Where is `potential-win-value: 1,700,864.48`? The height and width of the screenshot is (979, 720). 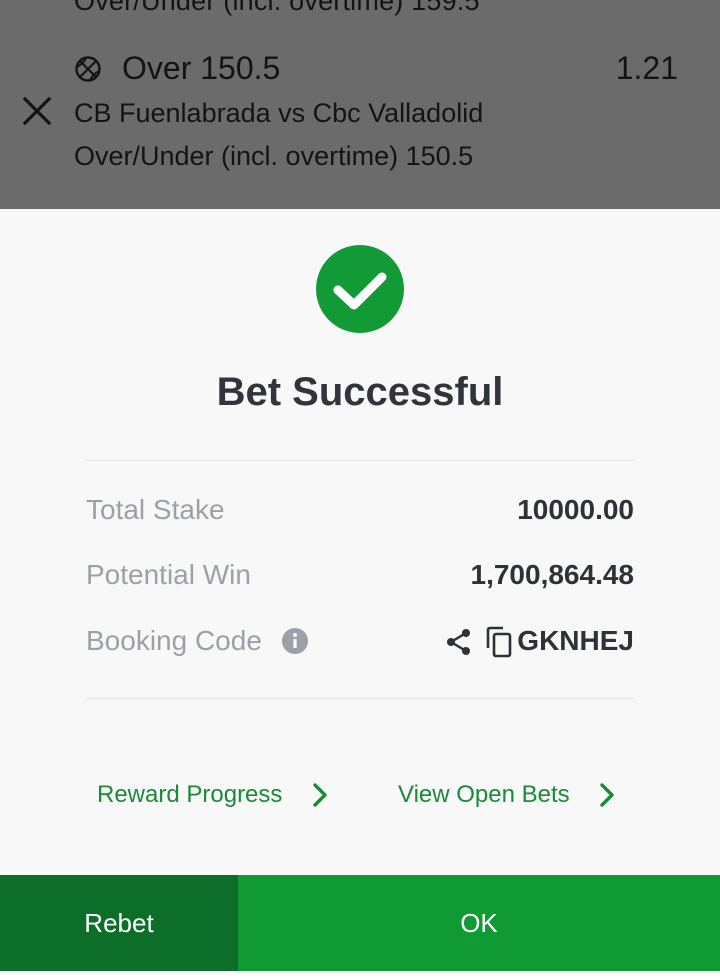
potential-win-value: 1,700,864.48 is located at coordinates (552, 574).